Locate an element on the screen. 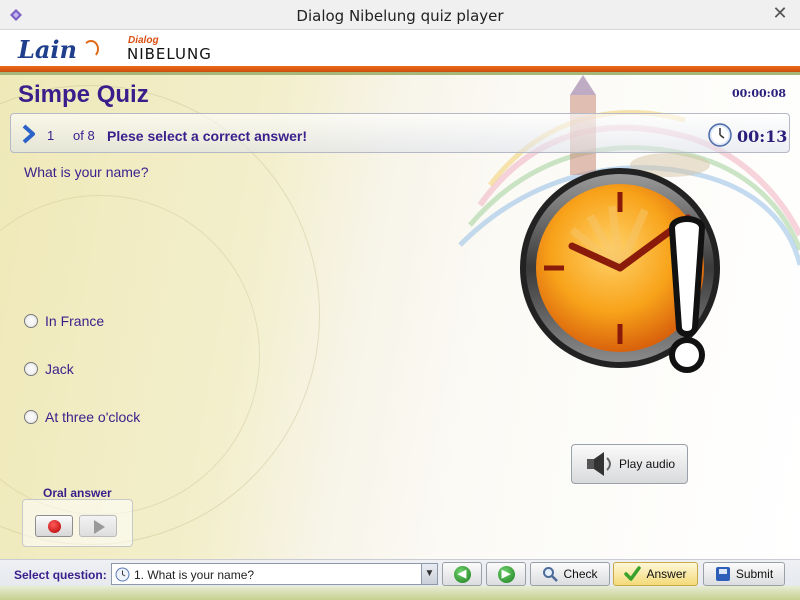  window-titlebar: Dialog Nibelung quiz player ✕ is located at coordinates (400, 15).